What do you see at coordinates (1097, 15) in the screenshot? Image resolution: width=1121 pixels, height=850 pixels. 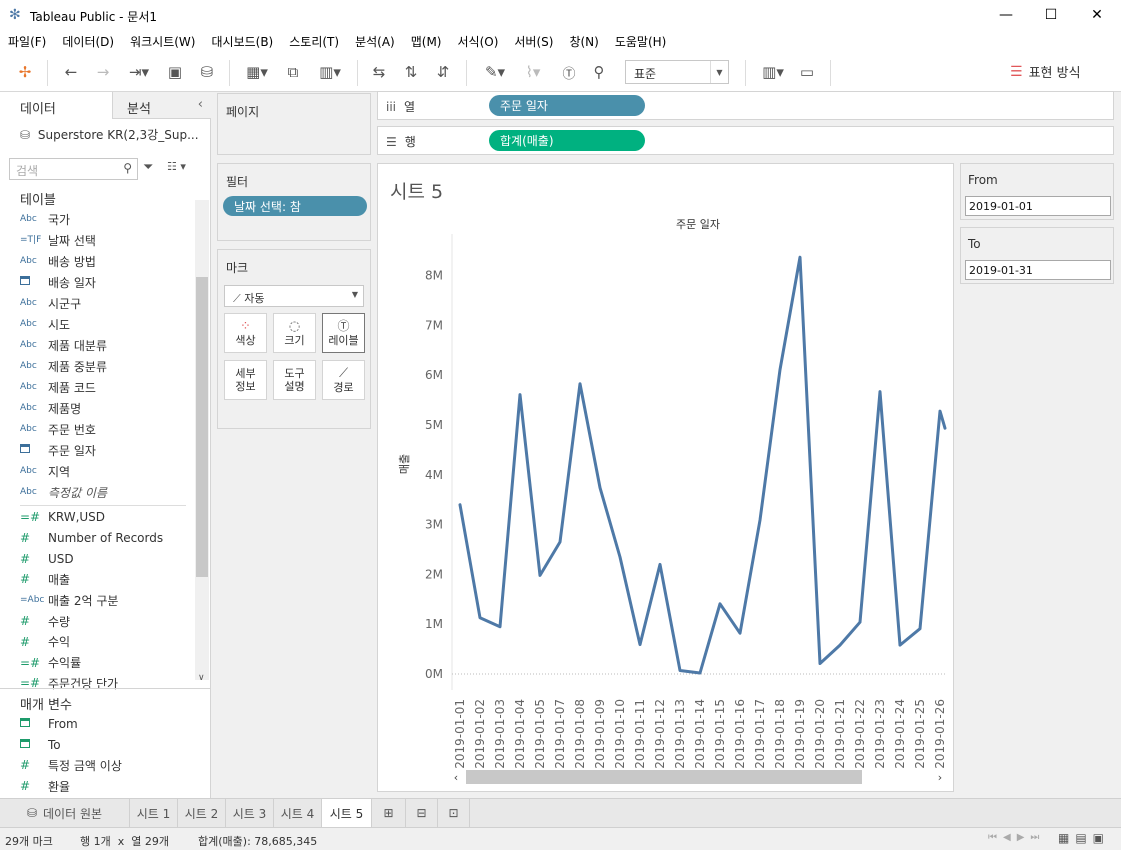 I see `close-button: ✕` at bounding box center [1097, 15].